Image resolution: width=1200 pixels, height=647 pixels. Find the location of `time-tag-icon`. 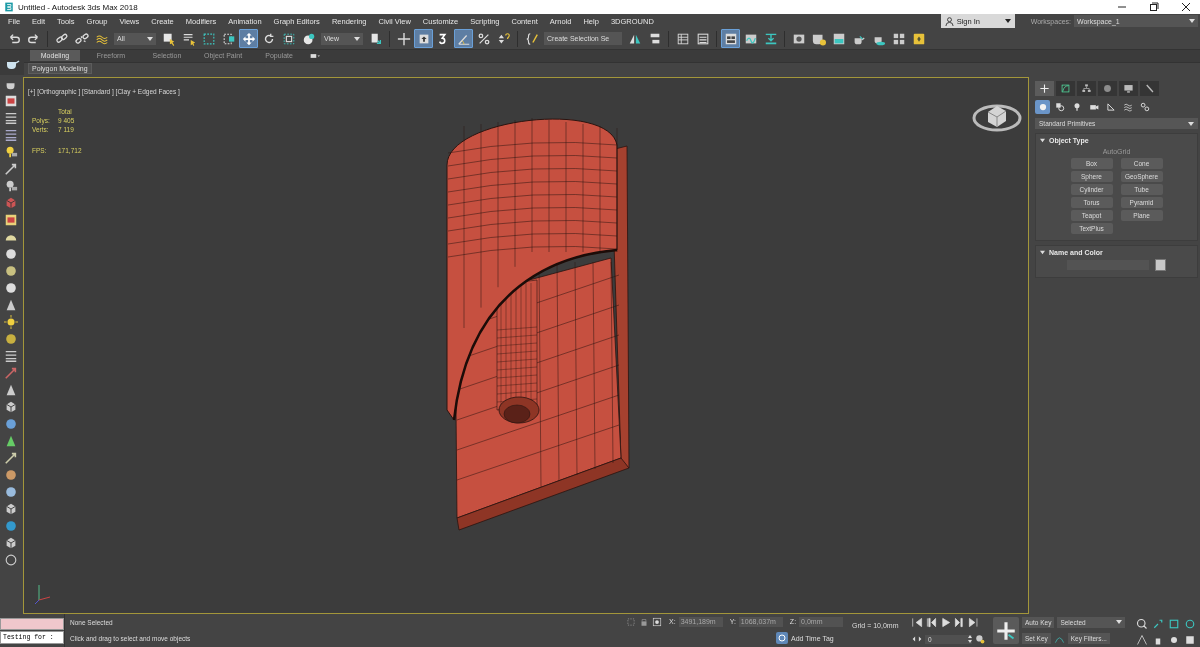

time-tag-icon is located at coordinates (782, 638).